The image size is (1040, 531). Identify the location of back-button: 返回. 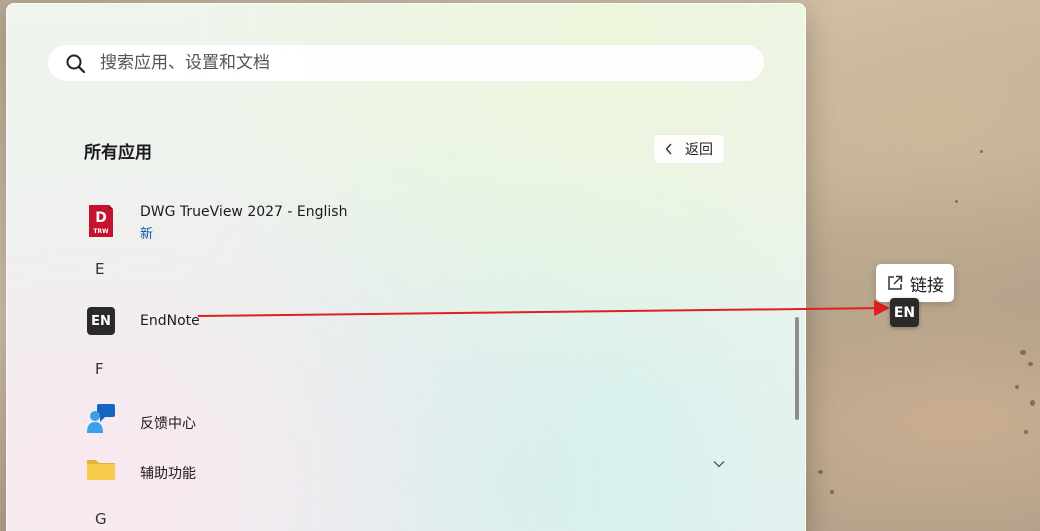
(689, 149).